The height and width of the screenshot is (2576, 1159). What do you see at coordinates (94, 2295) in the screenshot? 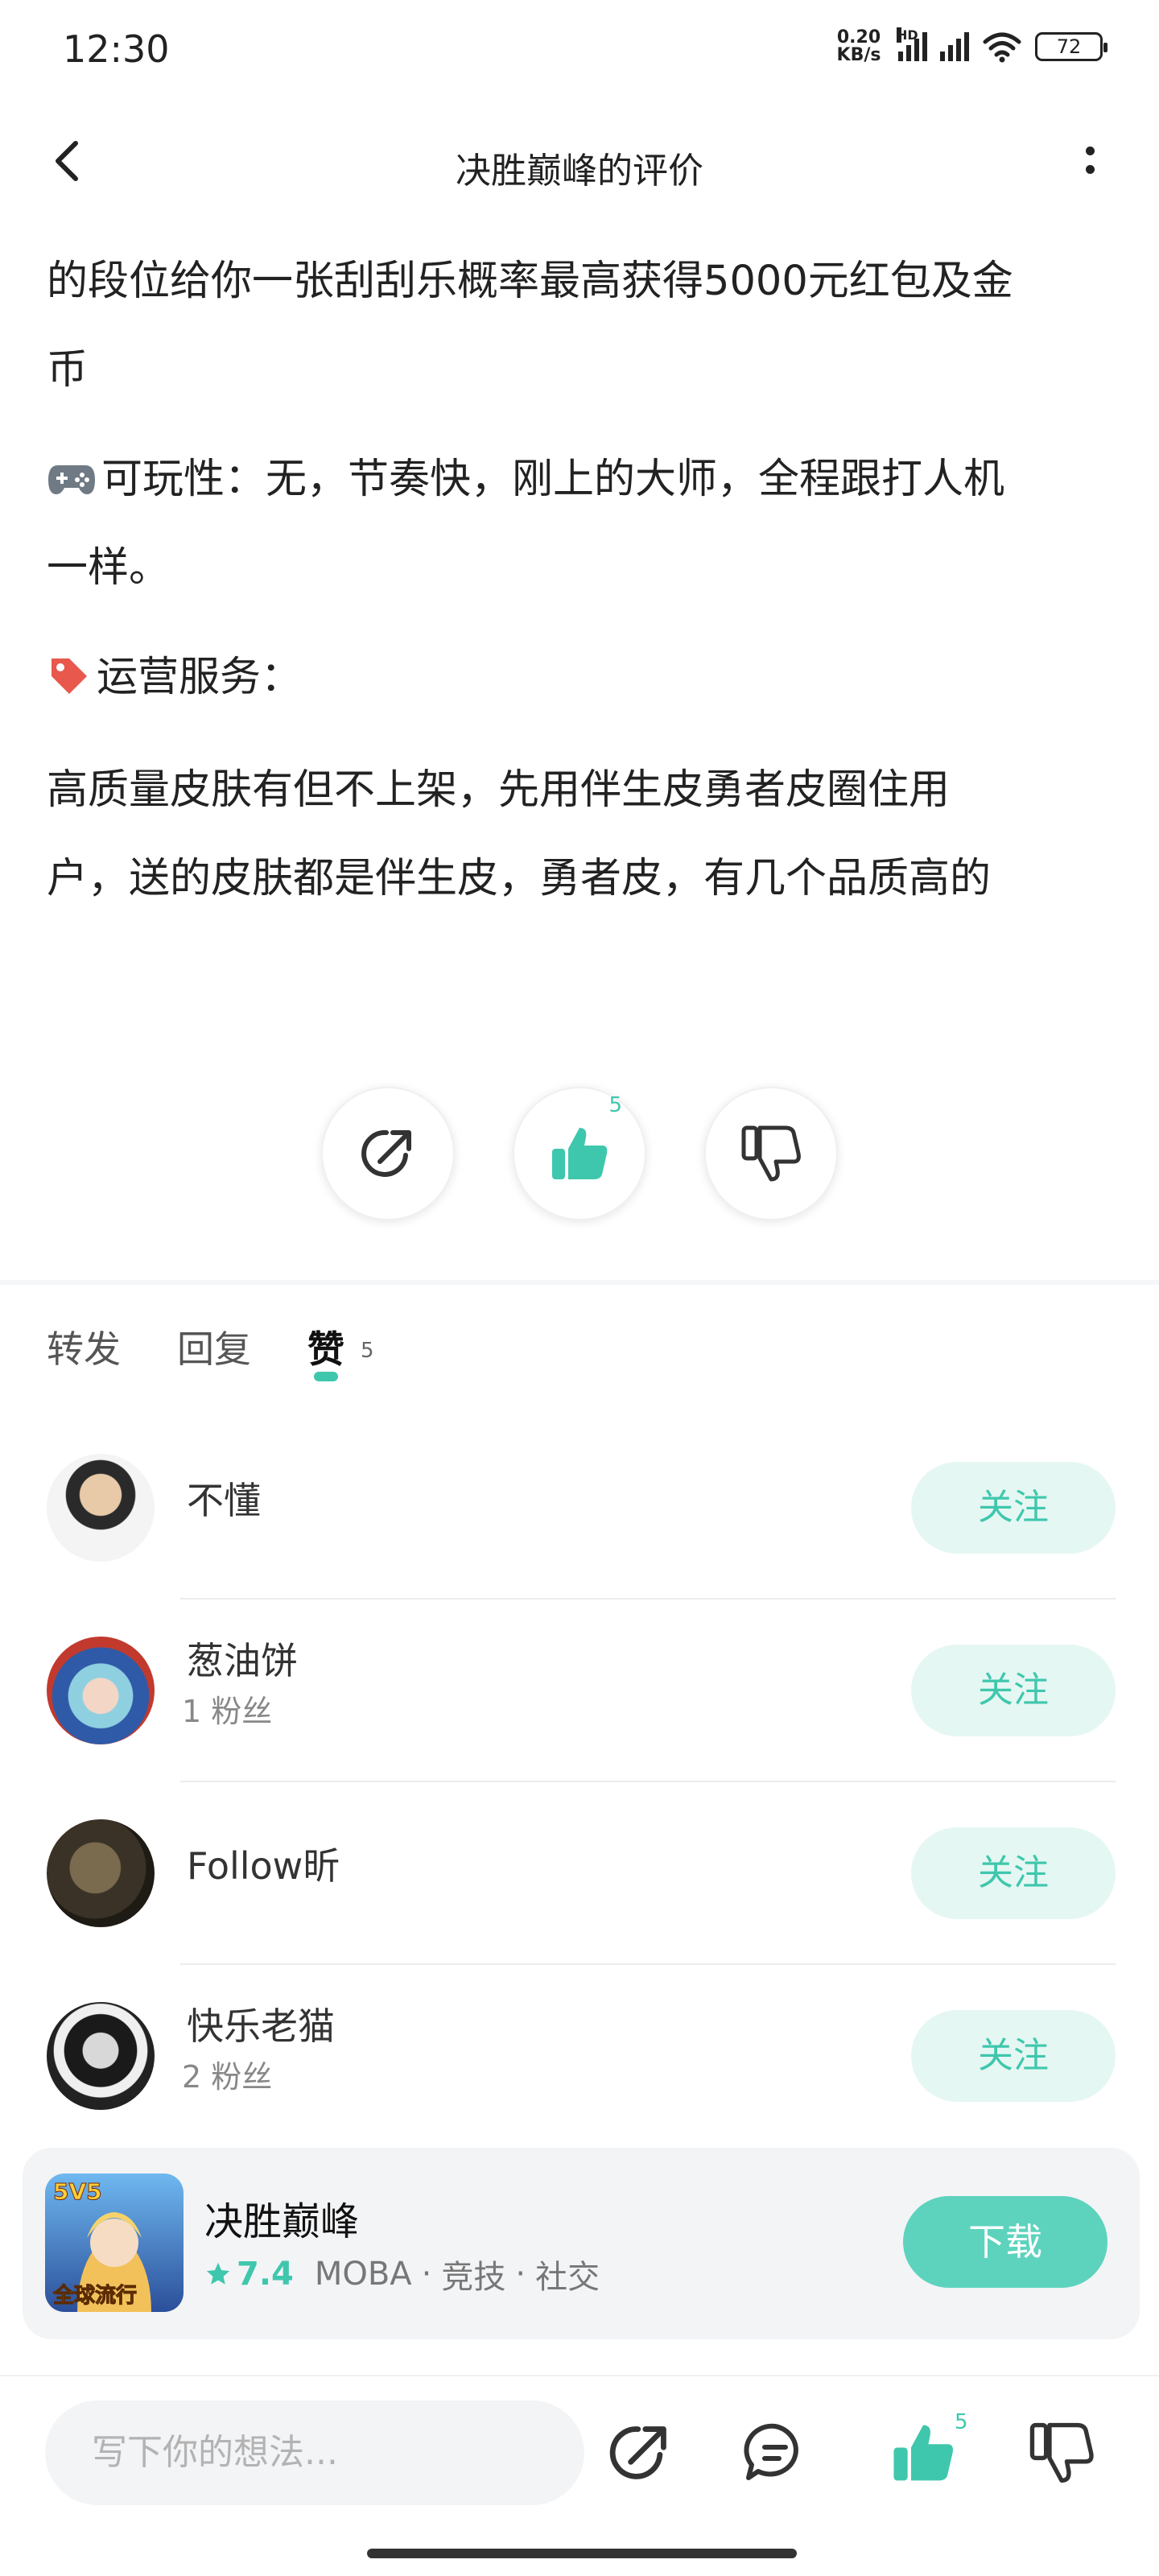
I see `svg-text: 全球流行` at bounding box center [94, 2295].